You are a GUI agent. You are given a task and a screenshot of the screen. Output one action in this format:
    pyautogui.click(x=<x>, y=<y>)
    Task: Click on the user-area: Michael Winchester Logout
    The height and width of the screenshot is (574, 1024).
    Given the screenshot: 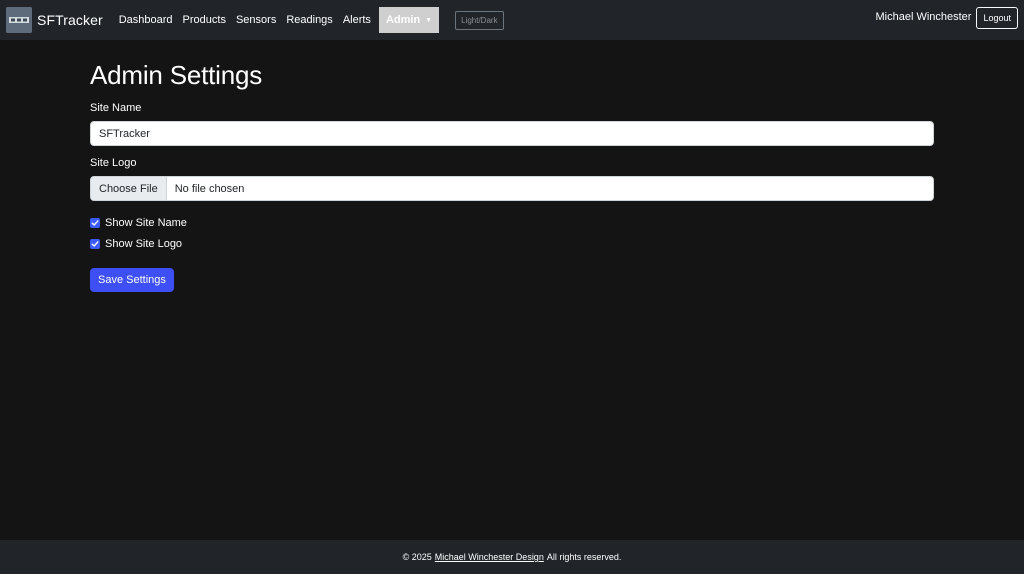 What is the action you would take?
    pyautogui.click(x=946, y=20)
    